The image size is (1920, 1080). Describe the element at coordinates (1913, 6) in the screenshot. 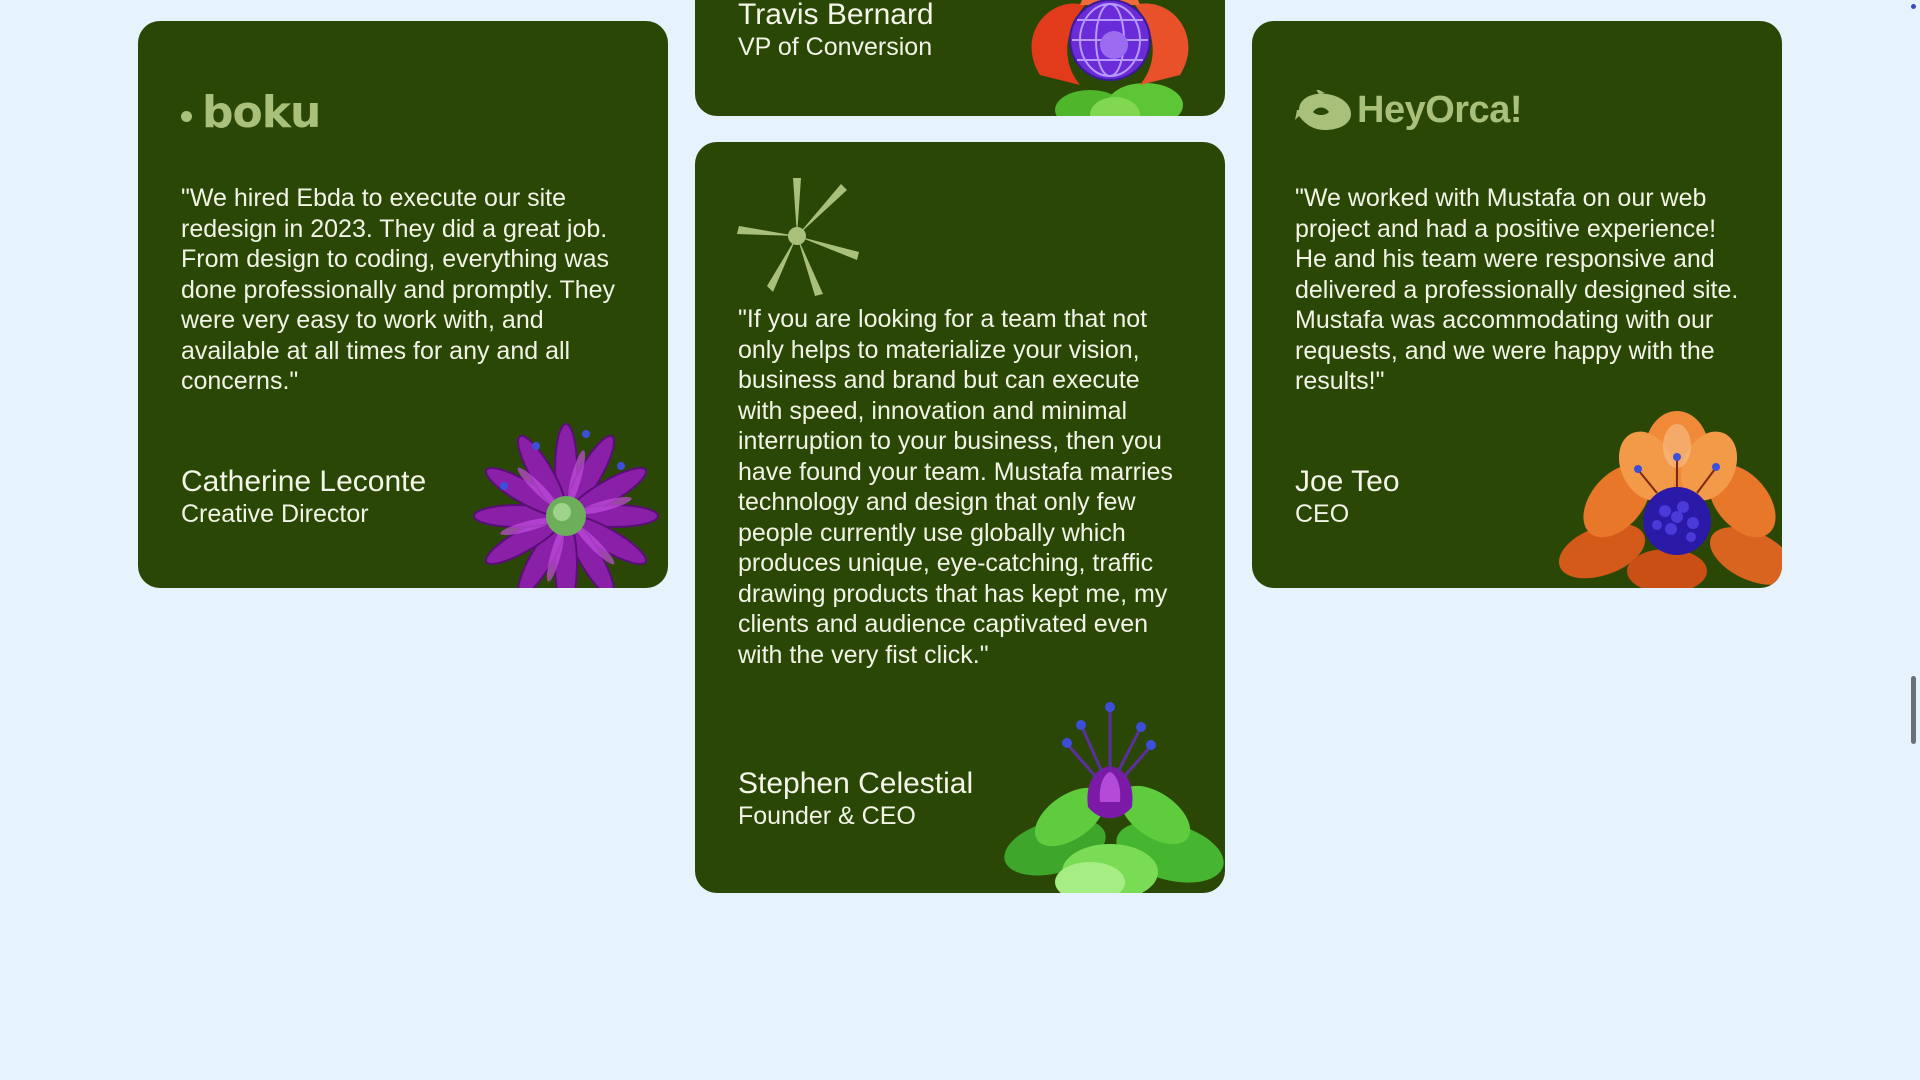

I see `corner-indicator-dot-icon` at that location.